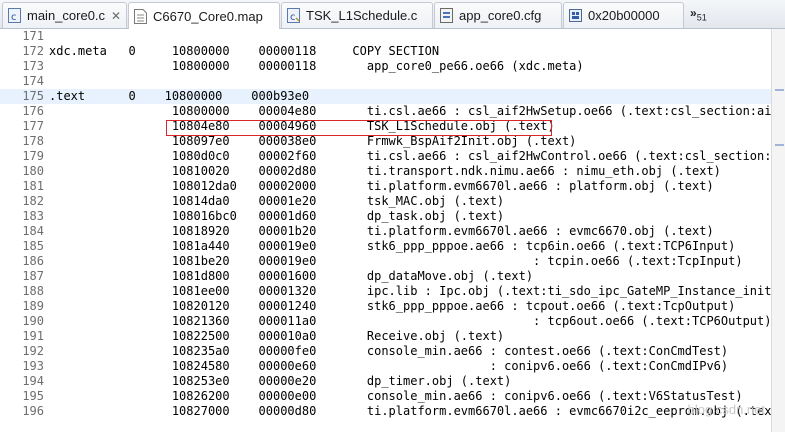 The image size is (785, 432). I want to click on watermark: blog.csdn.net, so click(726, 409).